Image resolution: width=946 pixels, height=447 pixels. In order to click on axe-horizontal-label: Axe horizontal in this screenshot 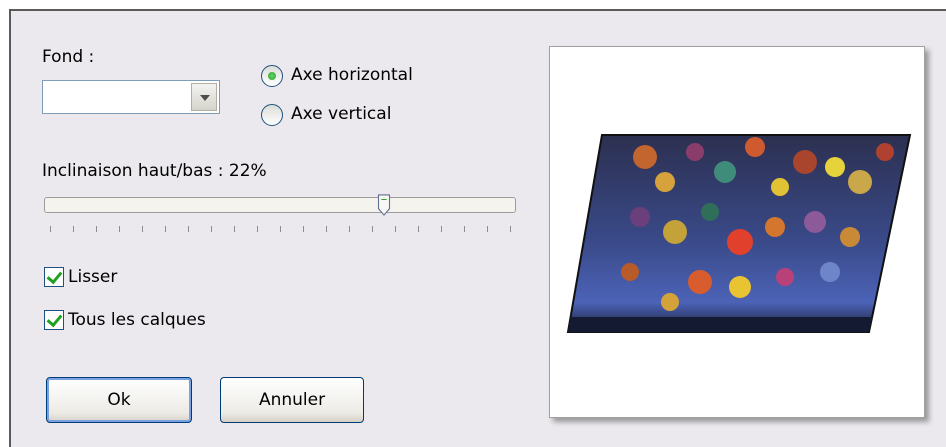, I will do `click(352, 75)`.